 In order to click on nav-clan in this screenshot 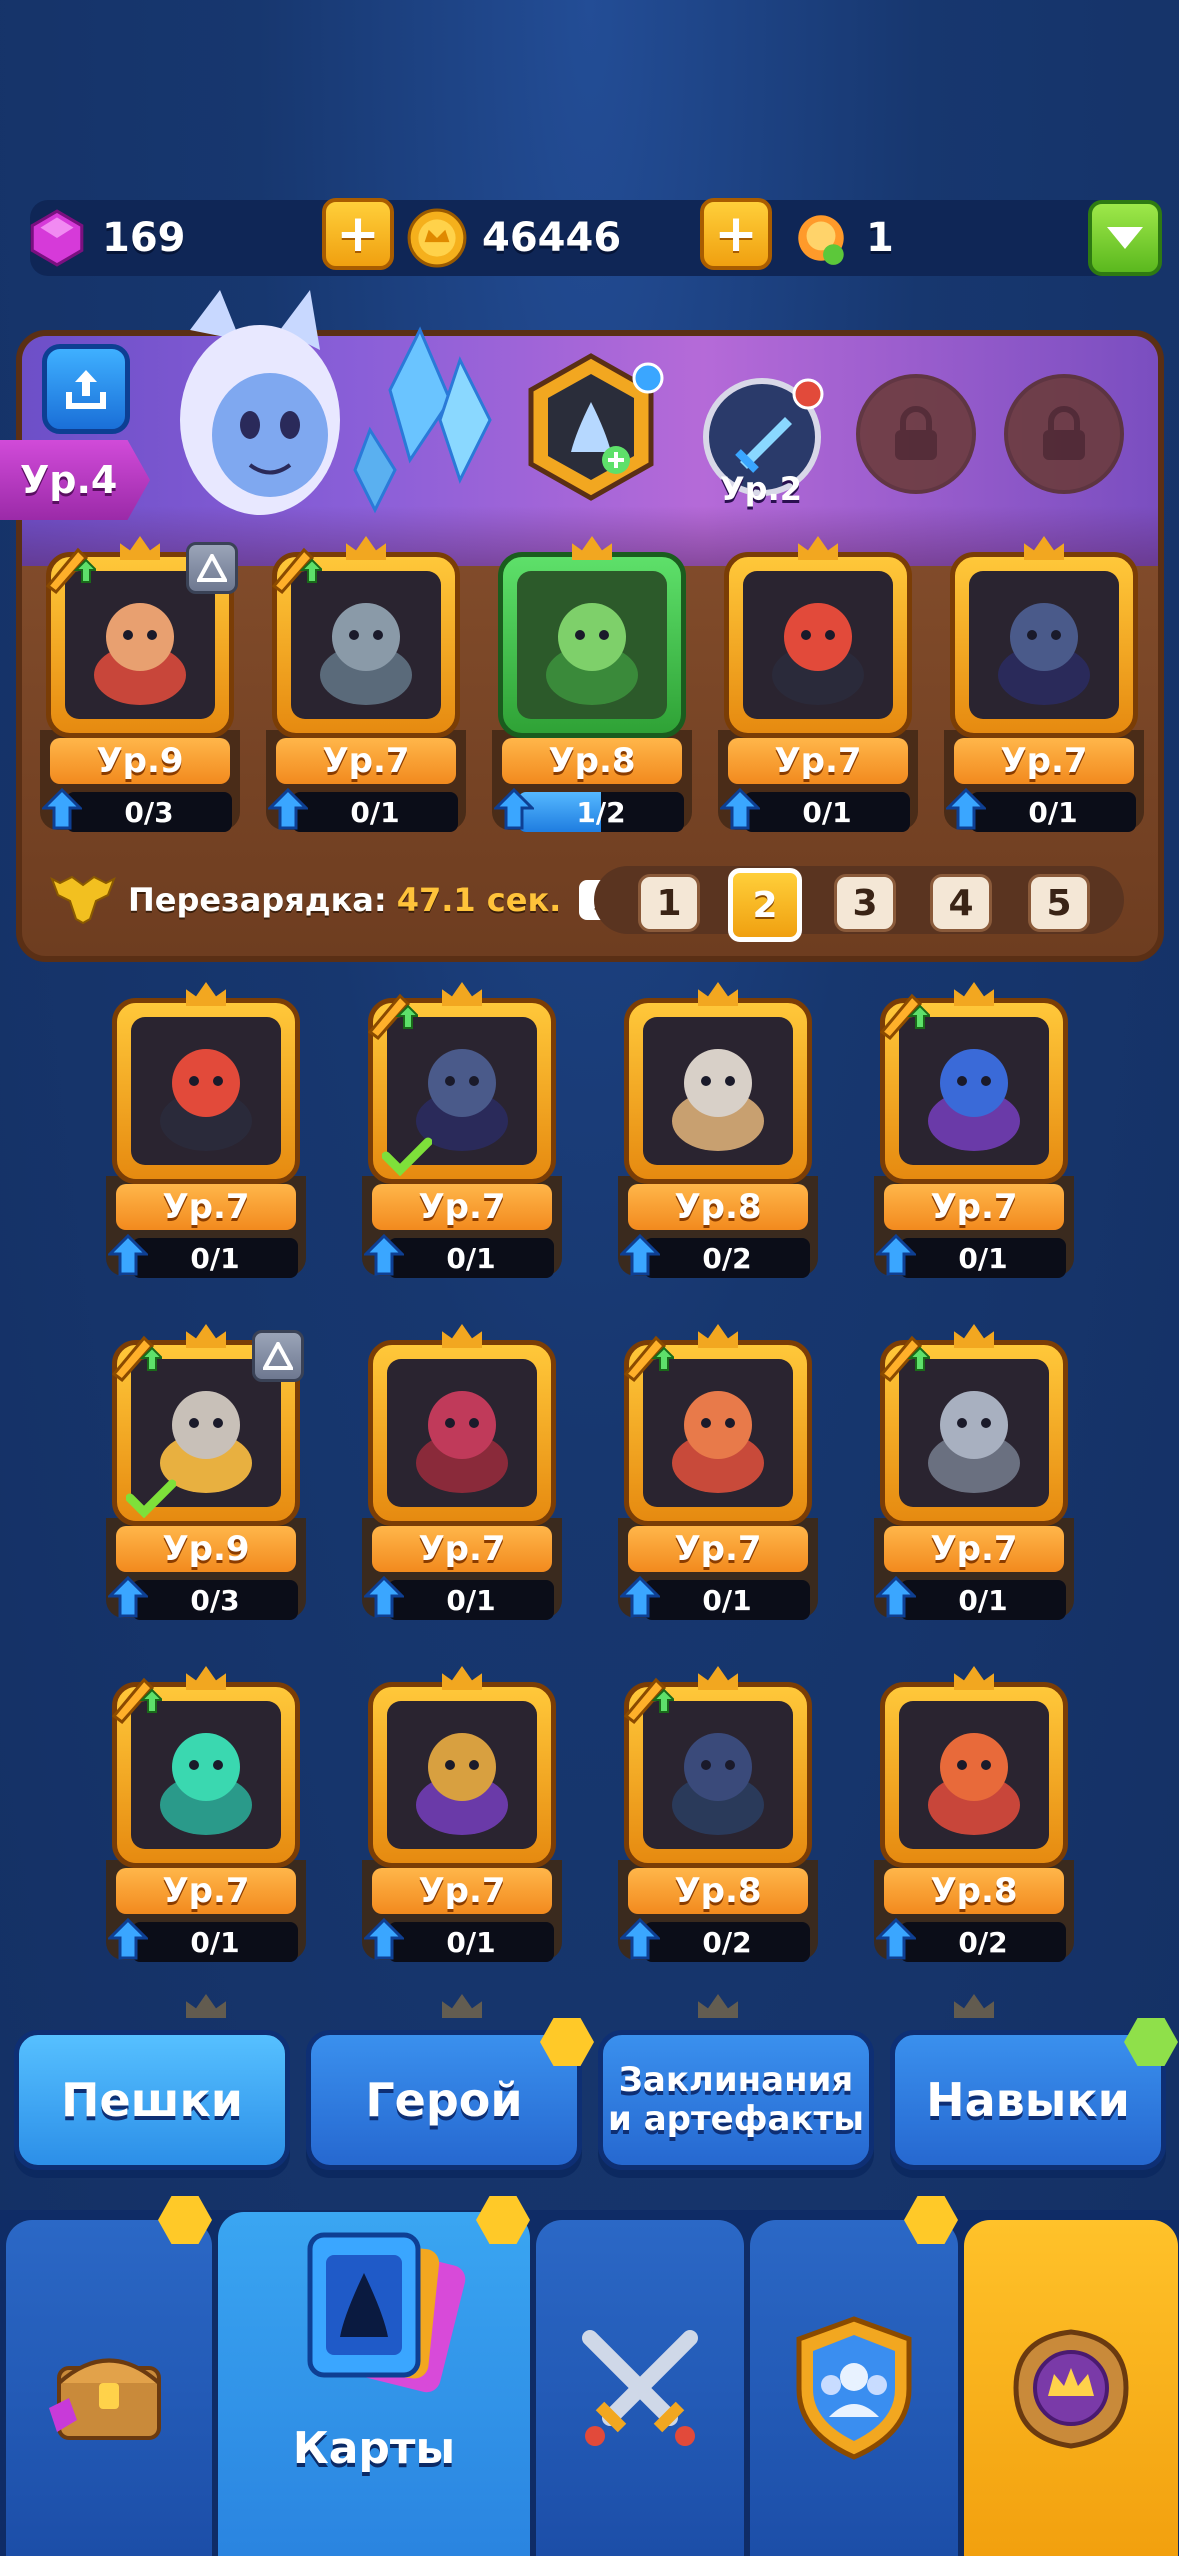, I will do `click(854, 2388)`.